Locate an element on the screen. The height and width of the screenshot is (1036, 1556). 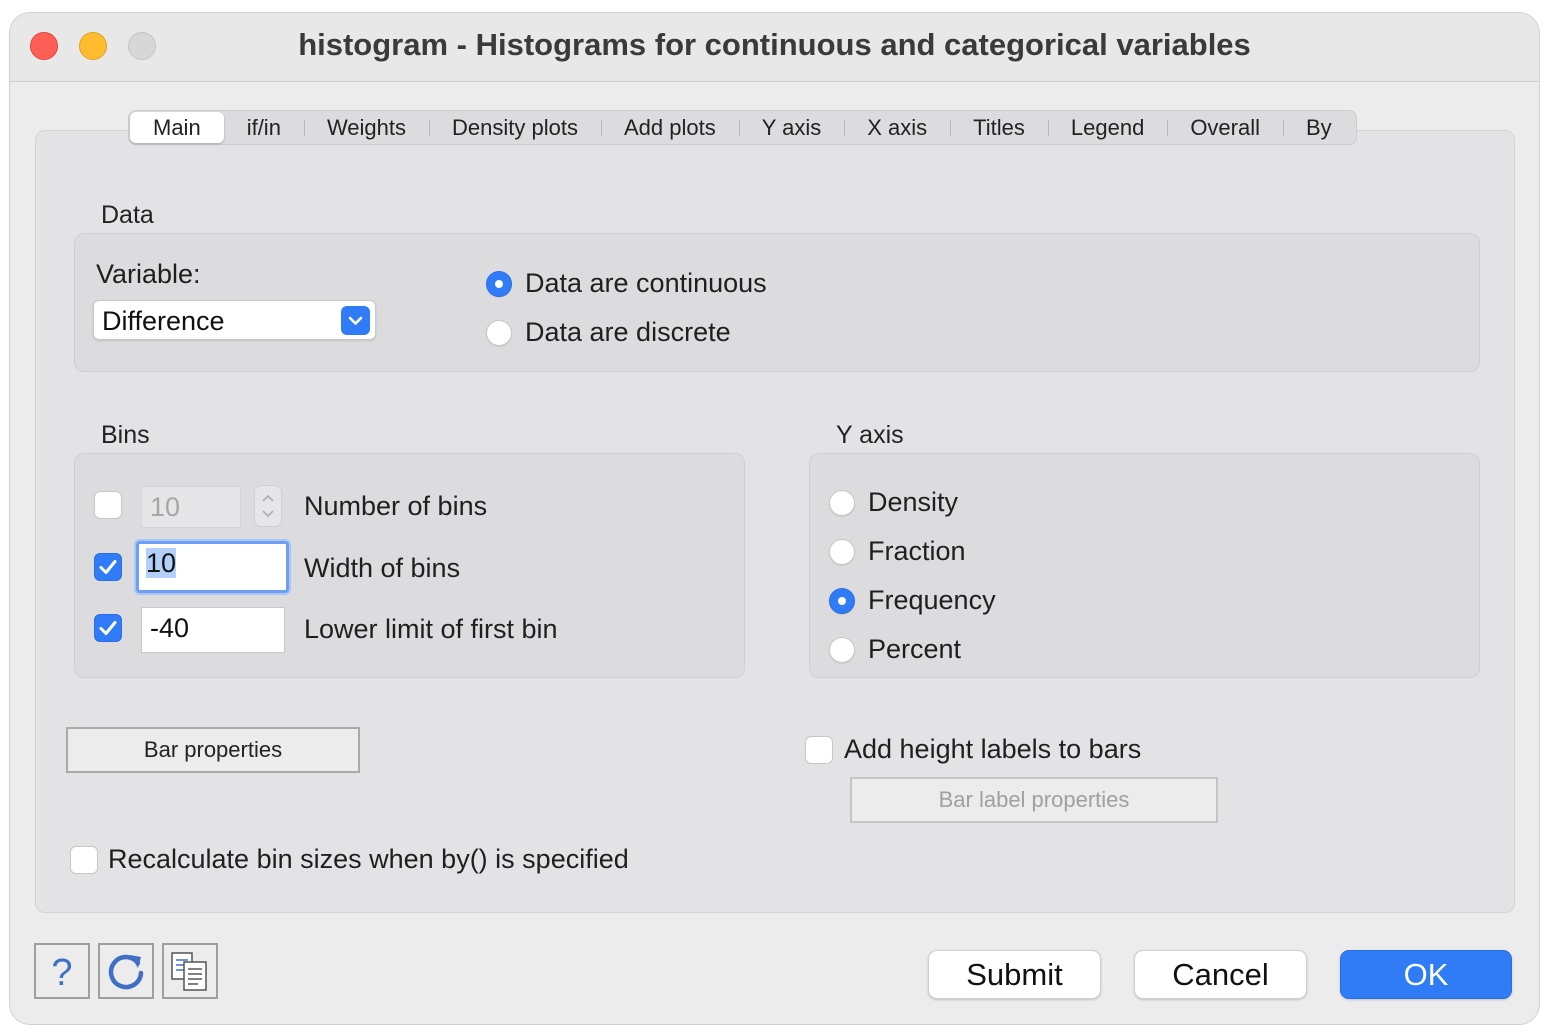
width-of-bins-label: Width of bins is located at coordinates (382, 568).